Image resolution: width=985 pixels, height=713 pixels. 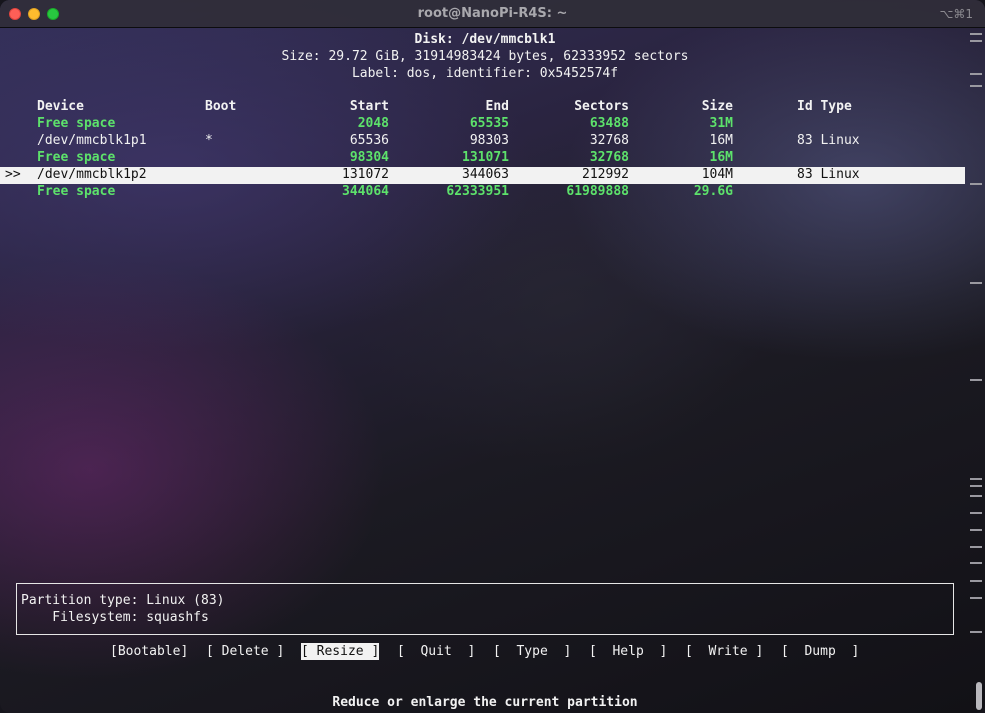 What do you see at coordinates (92, 140) in the screenshot?
I see `row-device: /dev/mmcblk1p1` at bounding box center [92, 140].